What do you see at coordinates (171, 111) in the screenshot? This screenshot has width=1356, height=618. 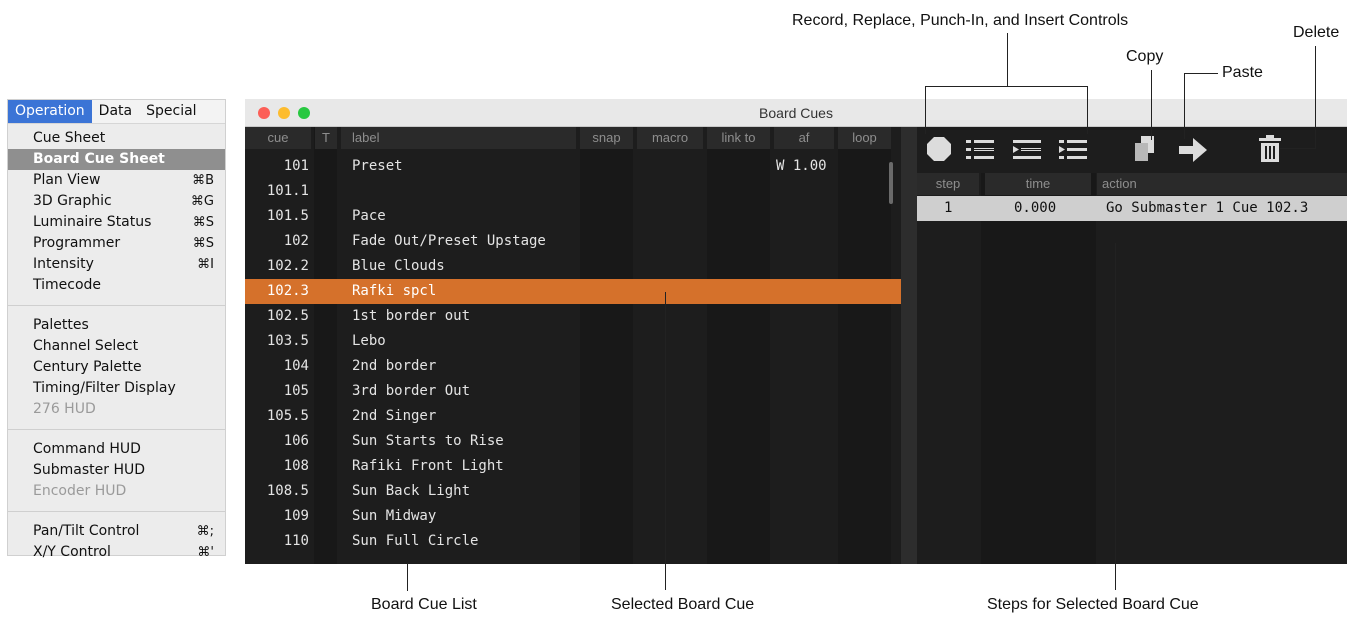 I see `menubar-special: Special` at bounding box center [171, 111].